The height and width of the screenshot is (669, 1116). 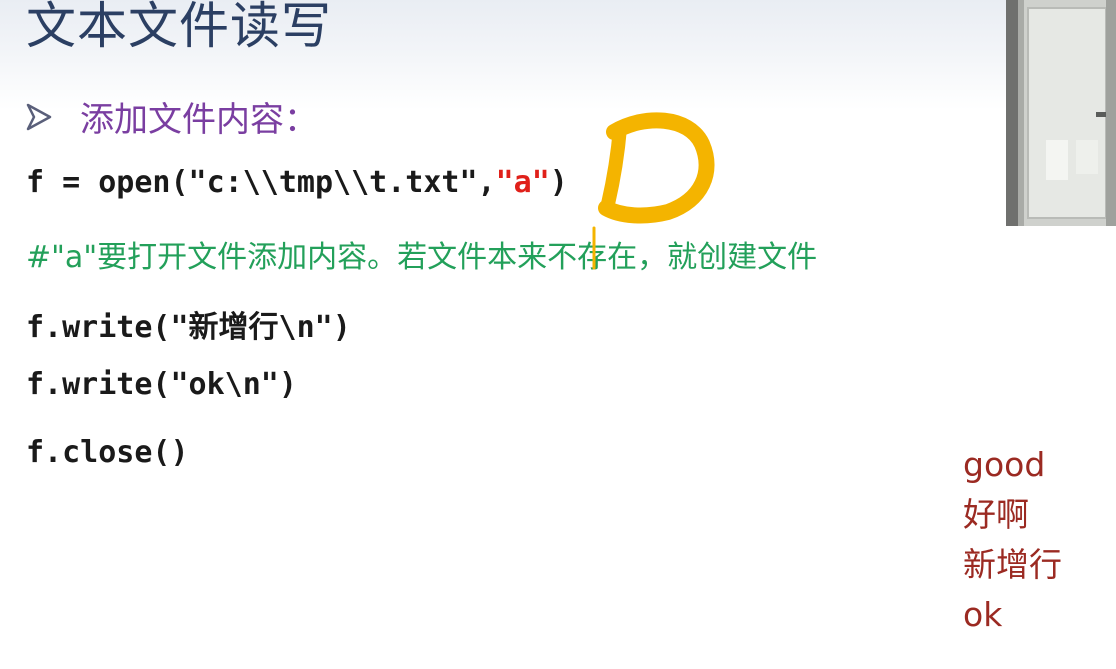 I want to click on code-line-write-2: f.write("ok\n"), so click(x=161, y=384).